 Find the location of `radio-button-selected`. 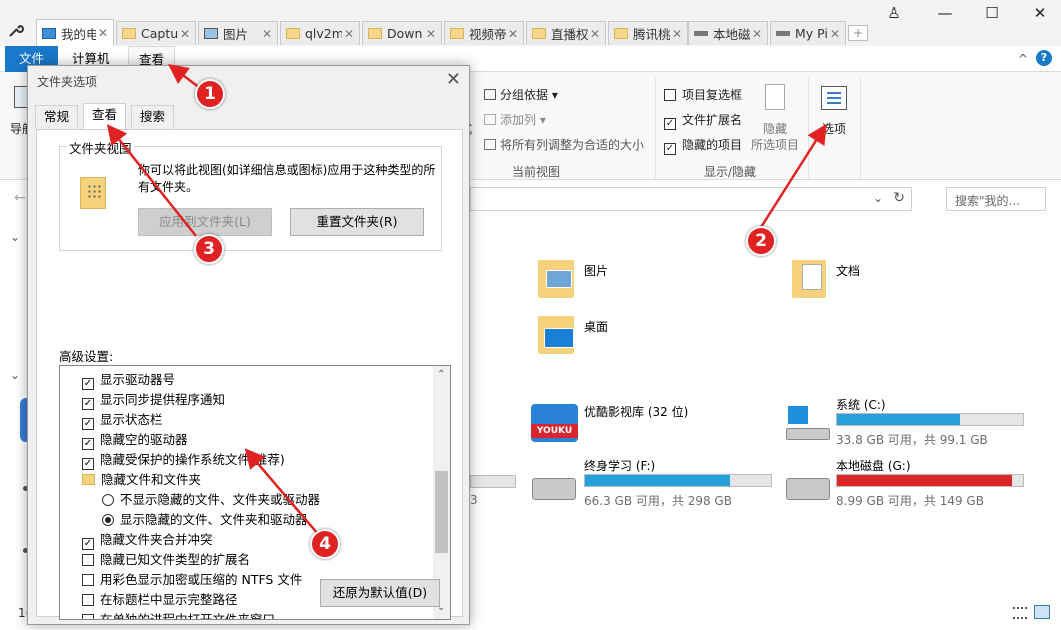

radio-button-selected is located at coordinates (108, 520).